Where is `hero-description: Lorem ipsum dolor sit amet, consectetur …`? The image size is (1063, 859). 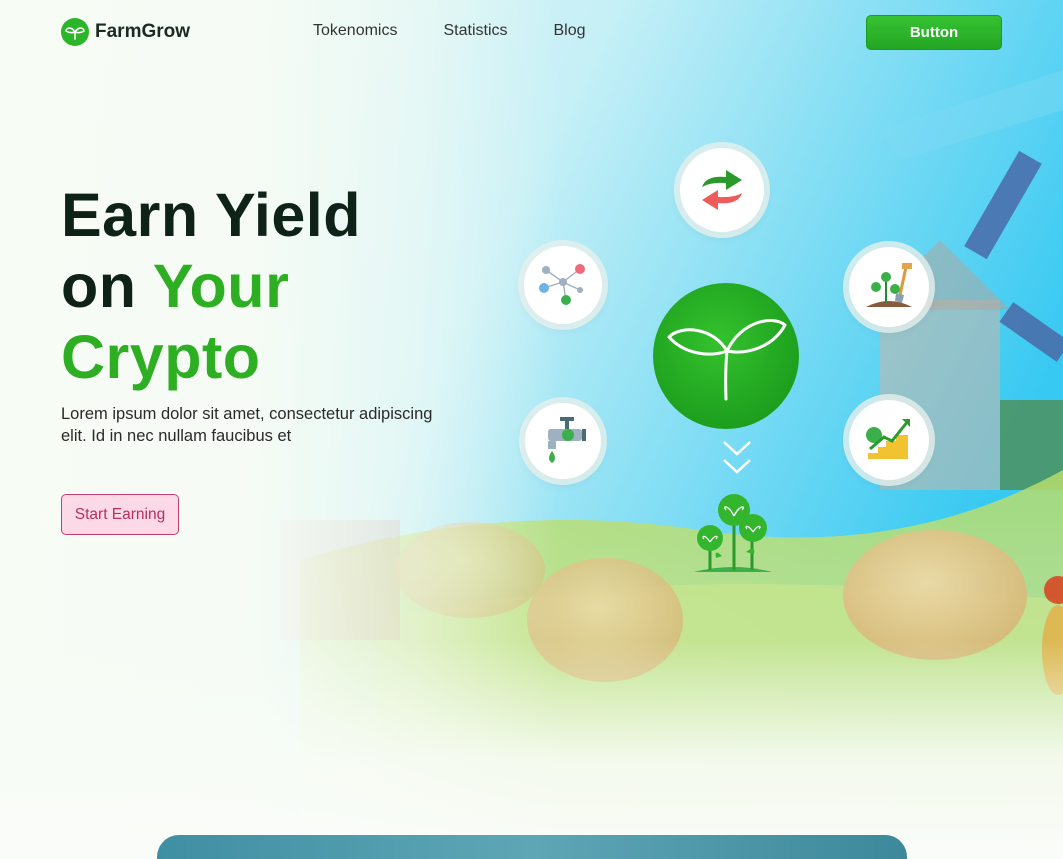 hero-description: Lorem ipsum dolor sit amet, consectetur … is located at coordinates (247, 425).